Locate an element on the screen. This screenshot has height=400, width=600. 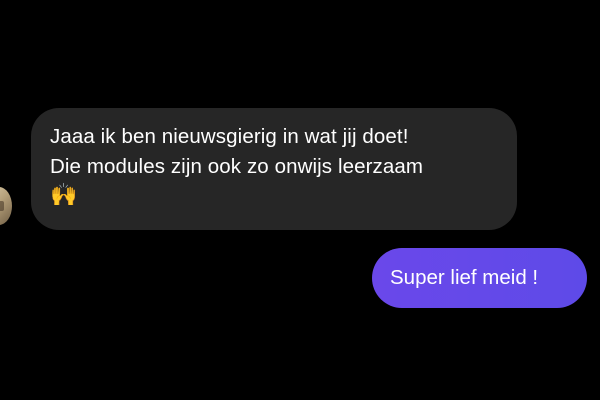
outgoing-message-bubble: Super lief meid ! is located at coordinates (479, 278).